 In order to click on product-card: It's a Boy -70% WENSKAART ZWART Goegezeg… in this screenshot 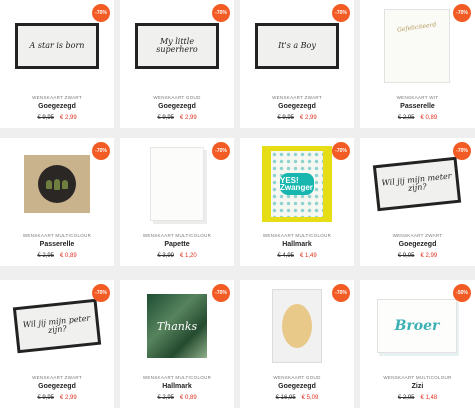, I will do `click(297, 64)`.